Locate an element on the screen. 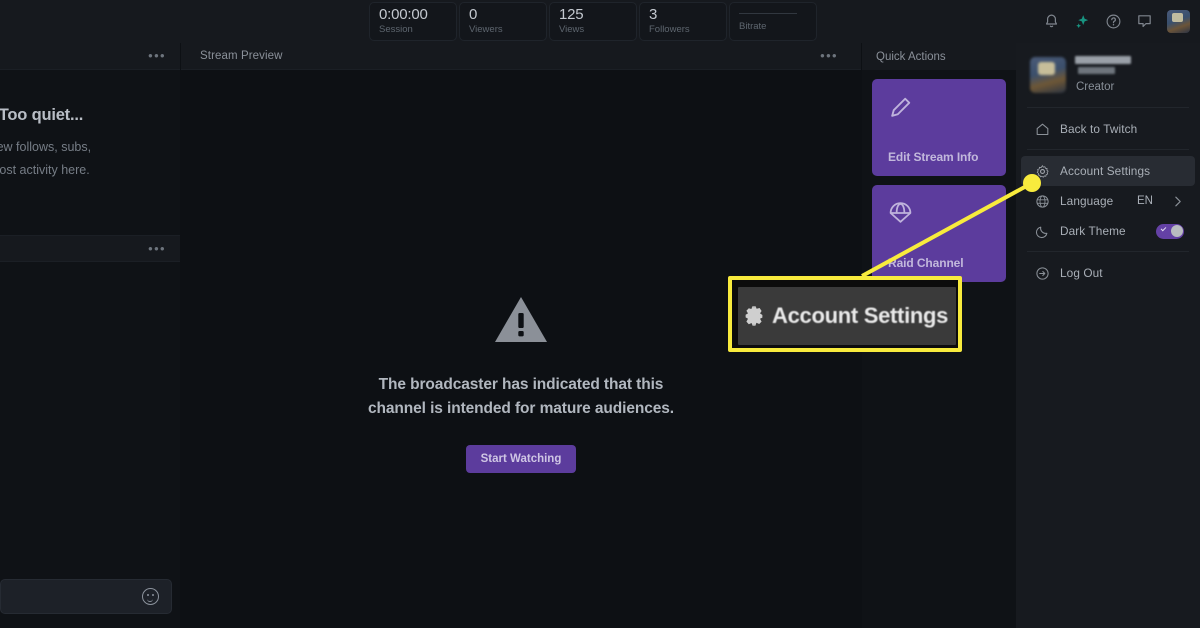 The height and width of the screenshot is (628, 1200). account-role-label: Creator is located at coordinates (1095, 87).